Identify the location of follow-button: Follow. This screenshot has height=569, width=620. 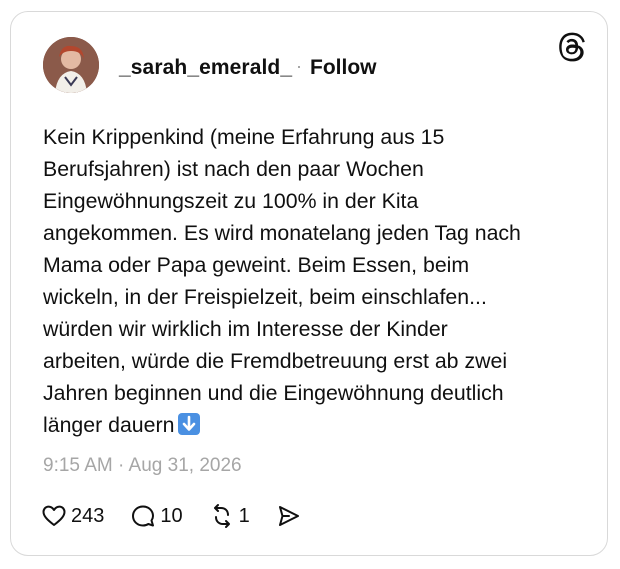
(343, 68).